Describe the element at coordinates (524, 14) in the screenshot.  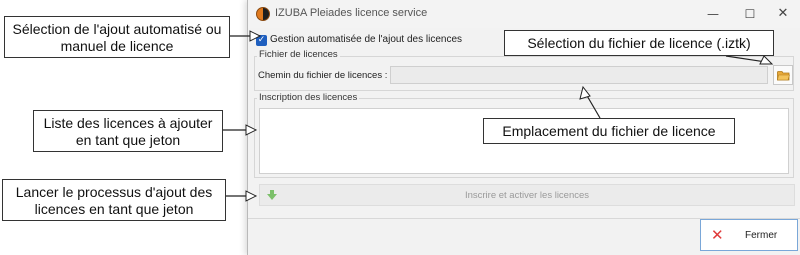
I see `title-bar: IZUBA Pleiades licence service — ☐ ✕` at that location.